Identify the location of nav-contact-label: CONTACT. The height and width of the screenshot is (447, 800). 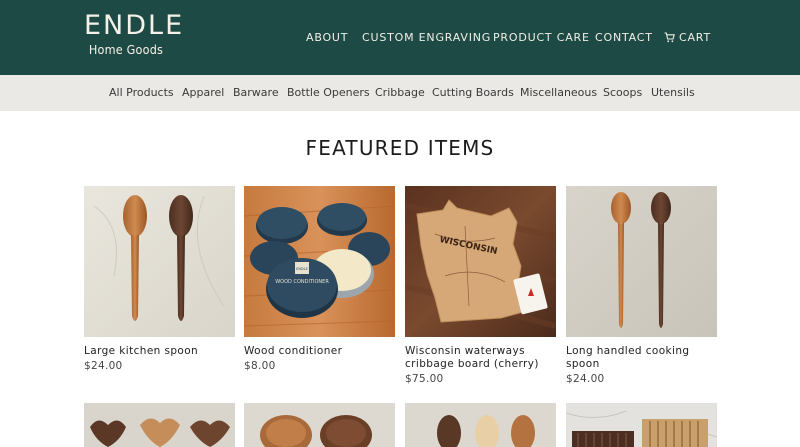
(624, 37).